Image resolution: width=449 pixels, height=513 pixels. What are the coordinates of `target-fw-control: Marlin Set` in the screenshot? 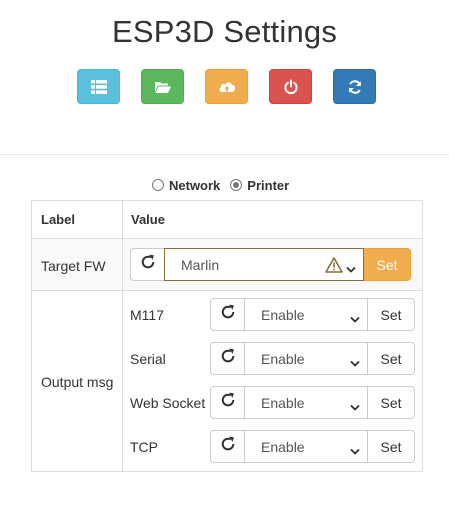 It's located at (270, 264).